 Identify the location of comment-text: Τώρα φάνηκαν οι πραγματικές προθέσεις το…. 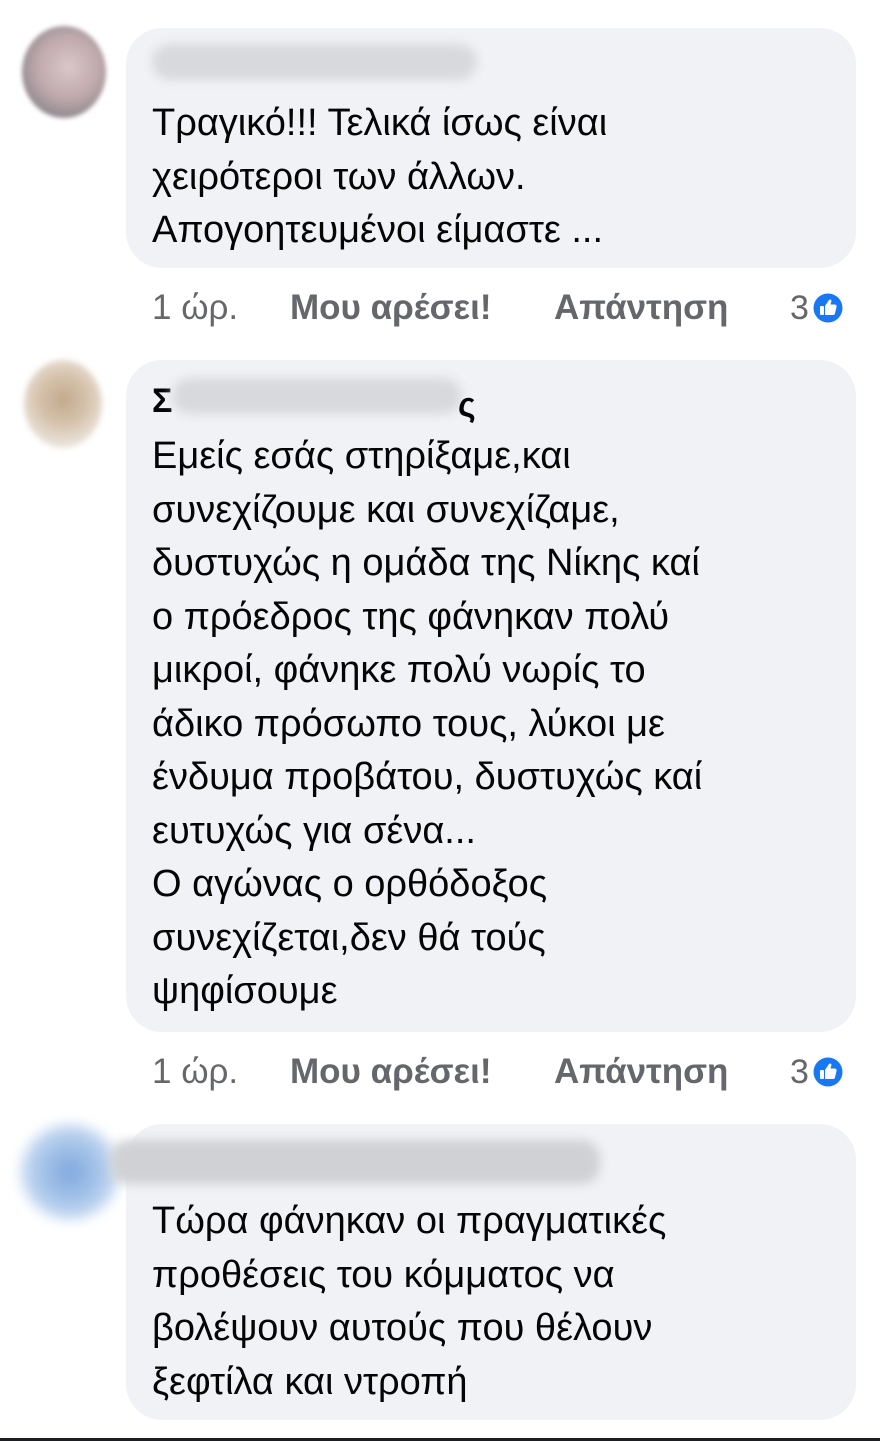
(409, 1301).